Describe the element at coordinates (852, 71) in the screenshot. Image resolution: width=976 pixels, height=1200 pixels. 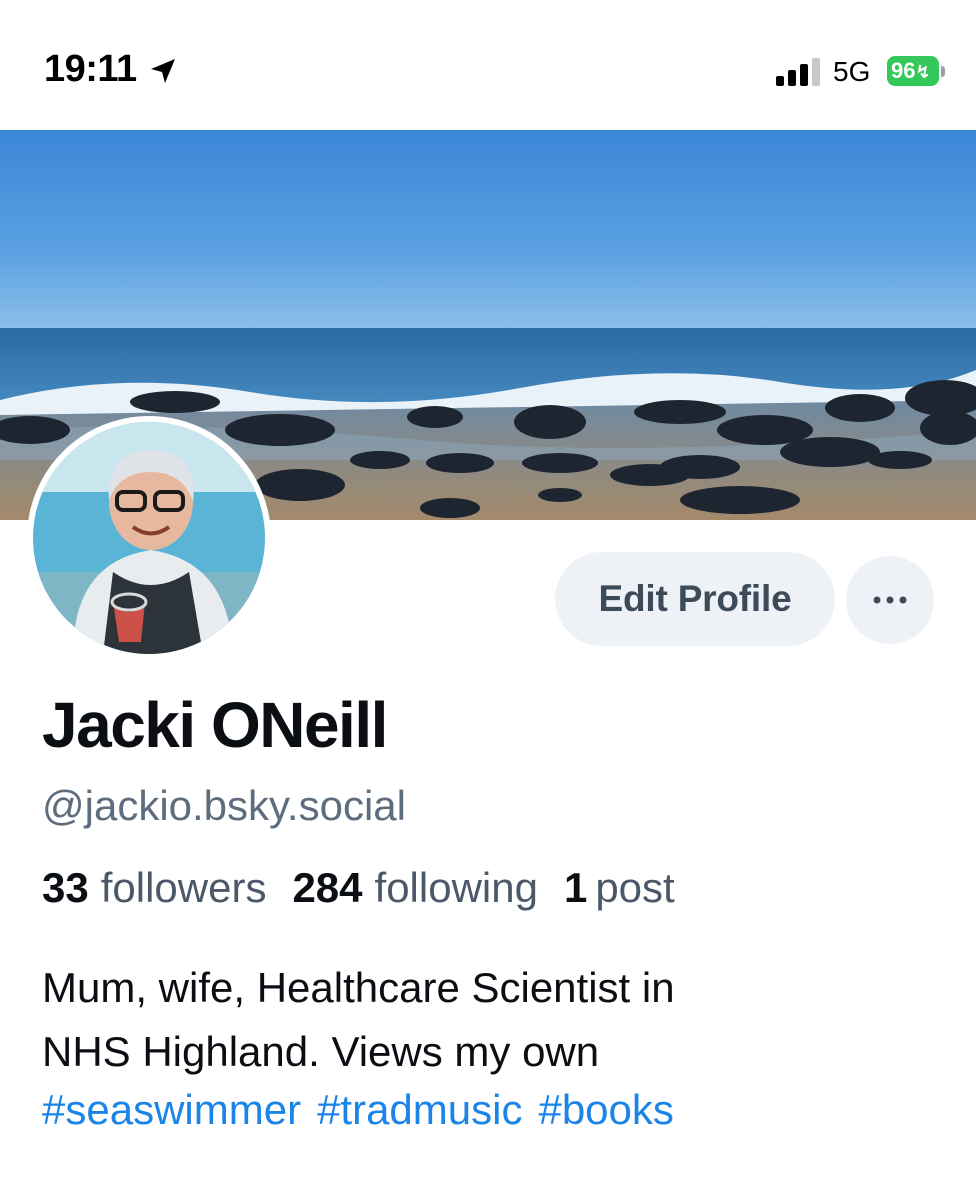
I see `network-type: 5G` at that location.